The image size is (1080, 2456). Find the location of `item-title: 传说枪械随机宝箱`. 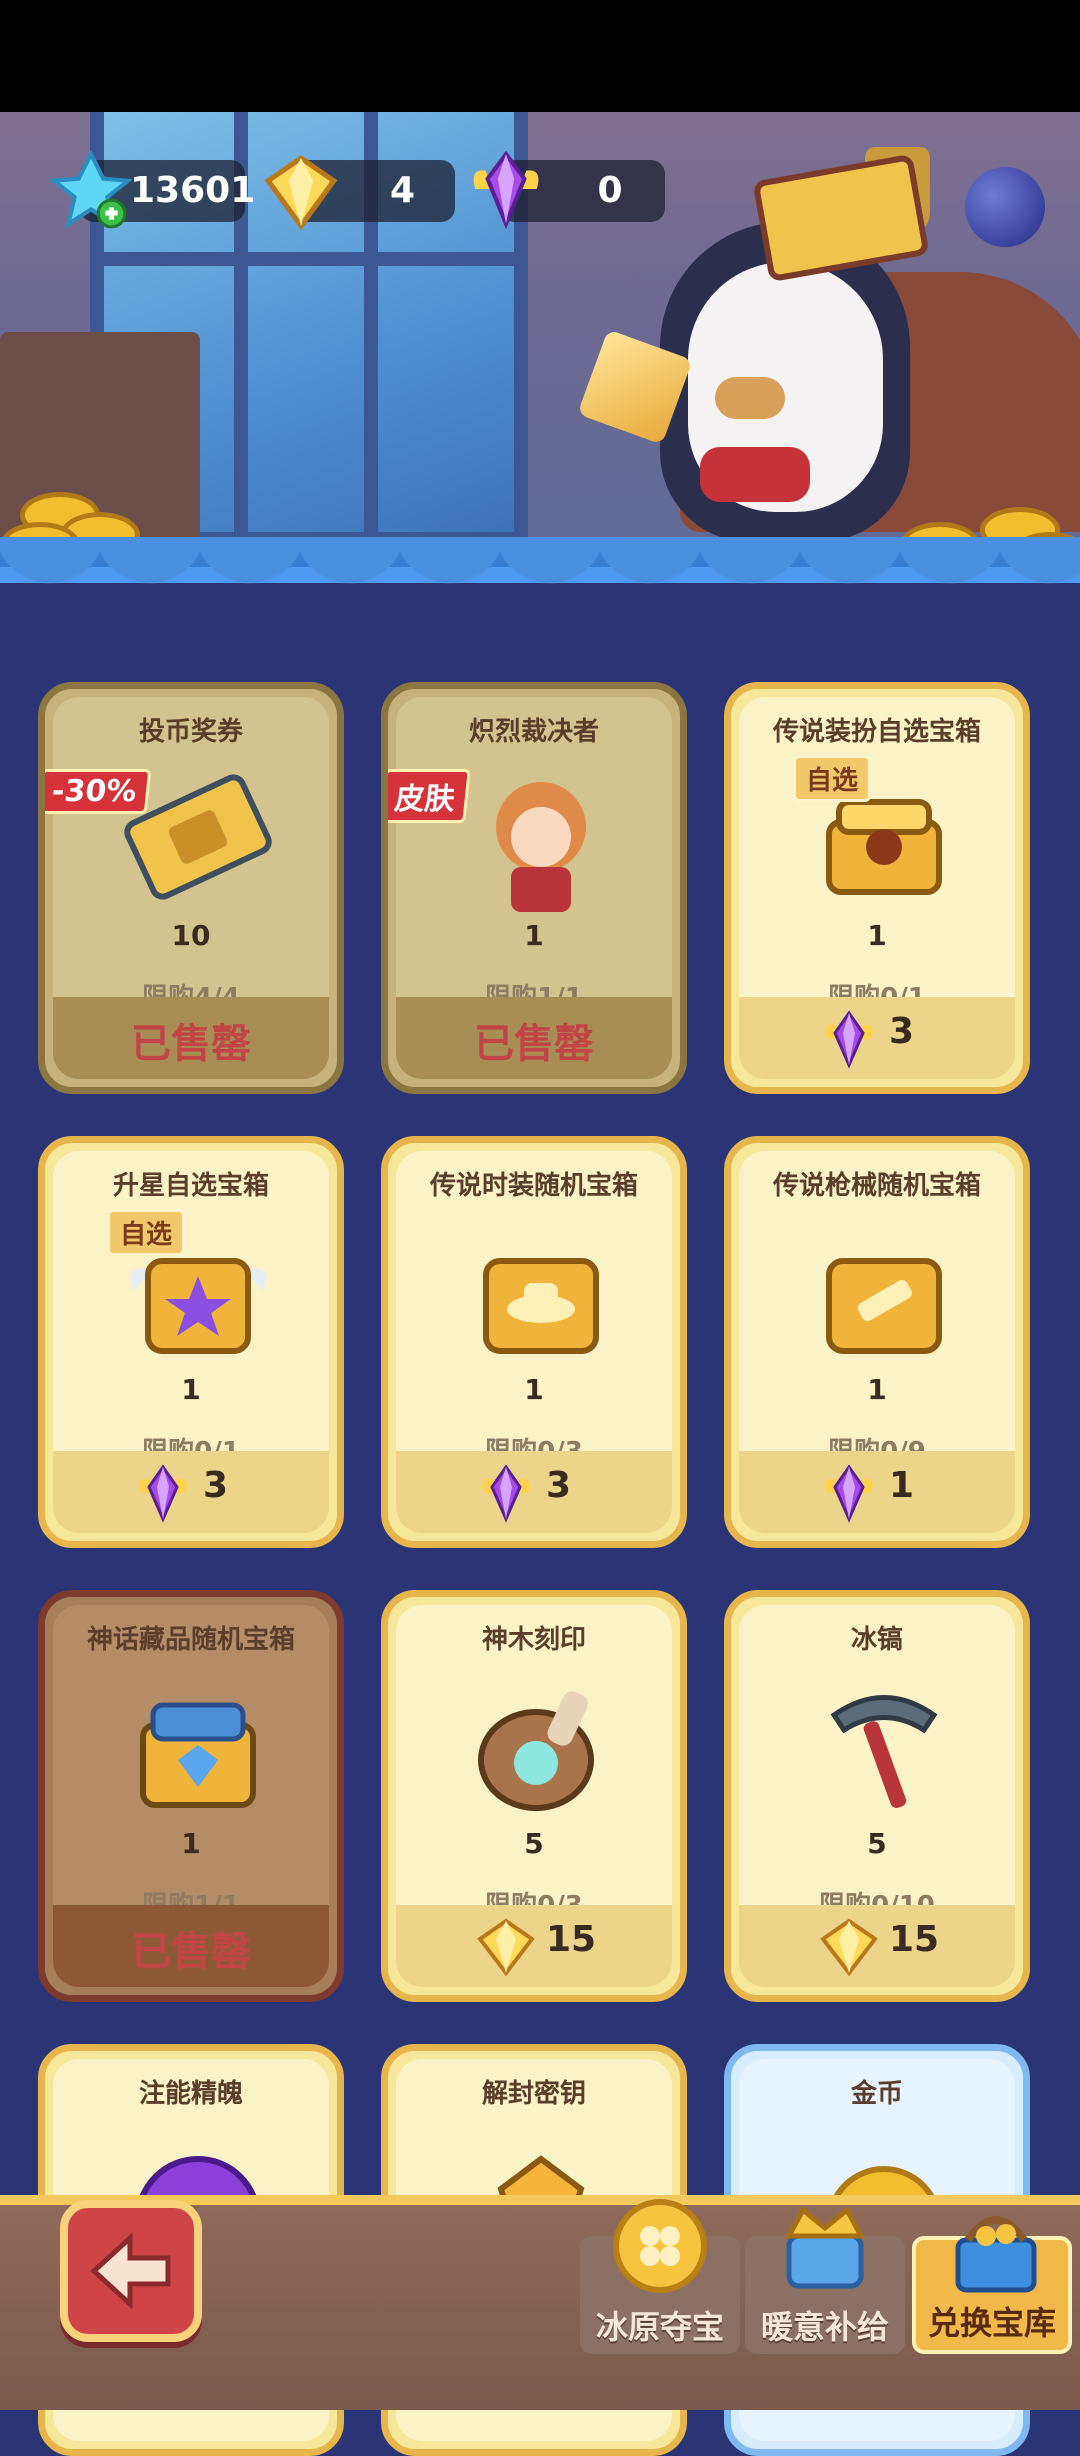

item-title: 传说枪械随机宝箱 is located at coordinates (876, 1186).